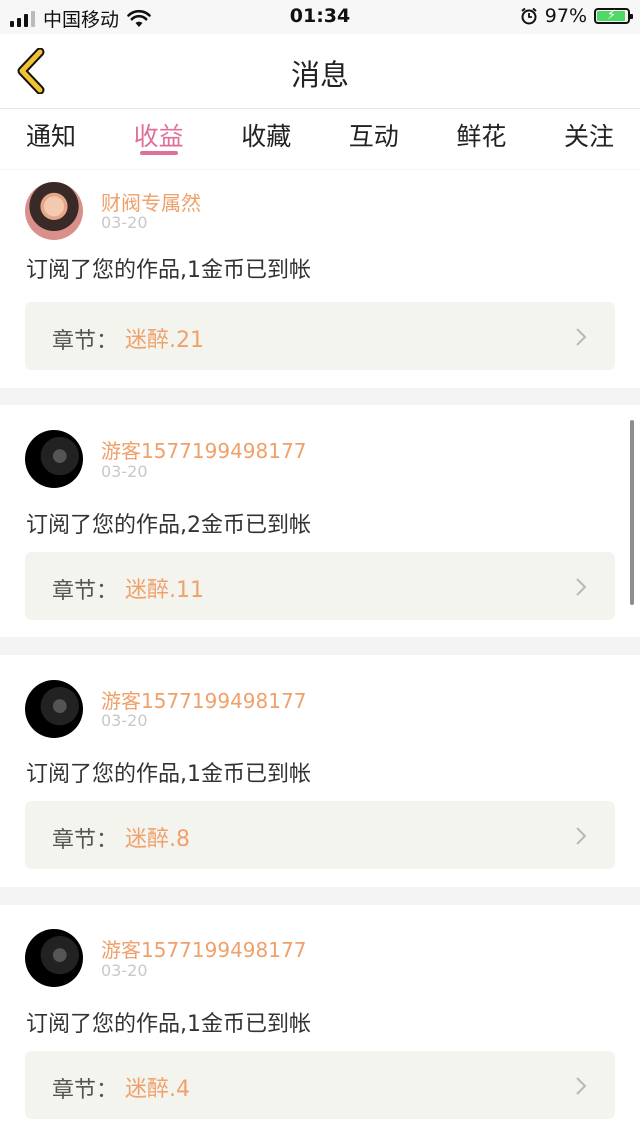 The height and width of the screenshot is (1139, 640). Describe the element at coordinates (613, 16) in the screenshot. I see `battery-icon: ⚡` at that location.